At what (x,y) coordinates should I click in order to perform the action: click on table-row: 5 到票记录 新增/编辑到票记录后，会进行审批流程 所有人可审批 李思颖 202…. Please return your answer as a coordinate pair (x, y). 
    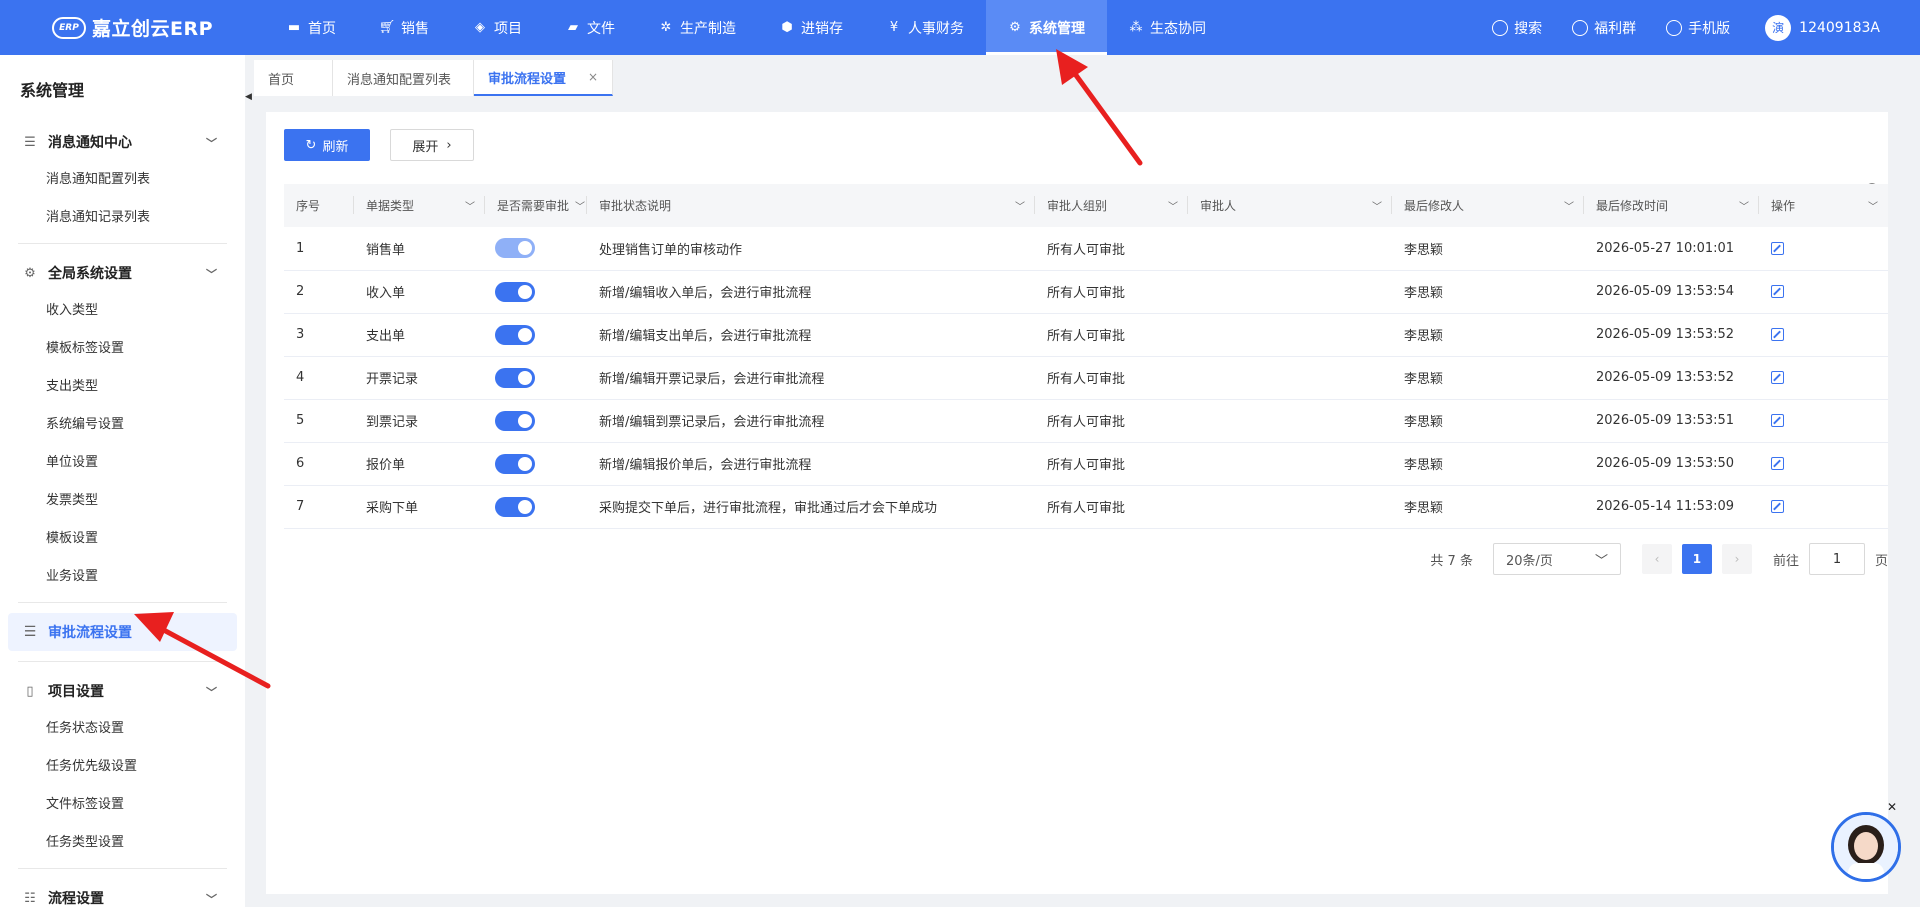
    Looking at the image, I should click on (1086, 421).